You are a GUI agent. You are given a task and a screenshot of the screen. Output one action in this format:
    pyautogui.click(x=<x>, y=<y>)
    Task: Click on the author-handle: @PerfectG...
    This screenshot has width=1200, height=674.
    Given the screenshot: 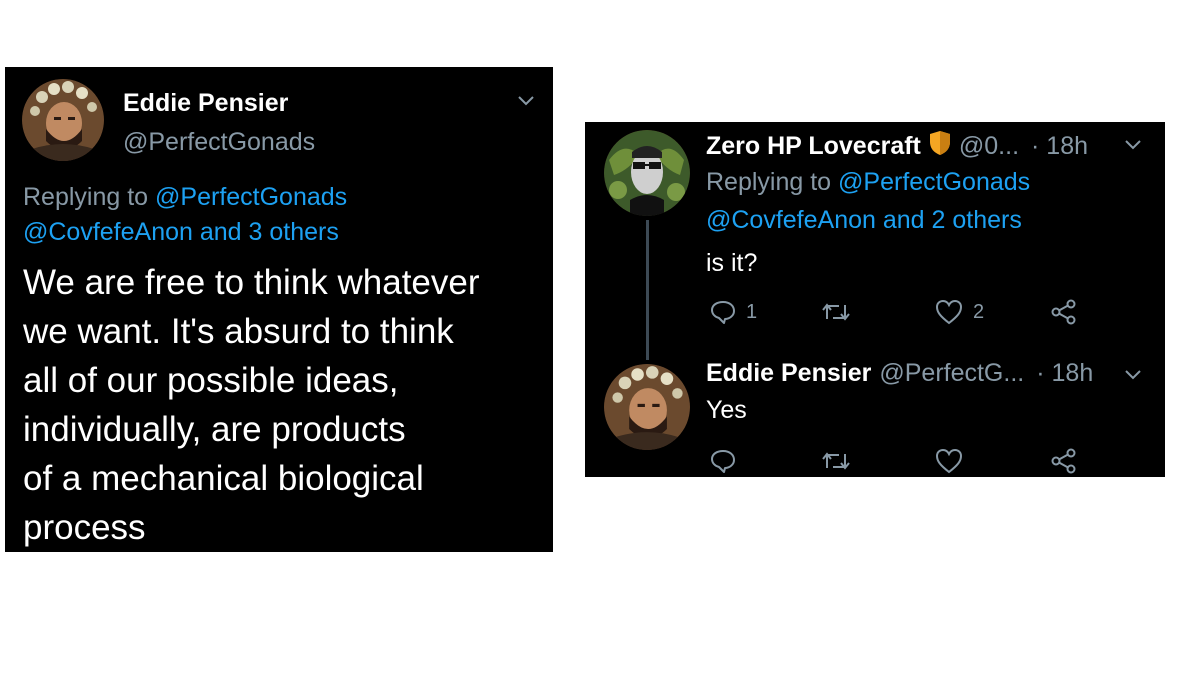 What is the action you would take?
    pyautogui.click(x=951, y=373)
    